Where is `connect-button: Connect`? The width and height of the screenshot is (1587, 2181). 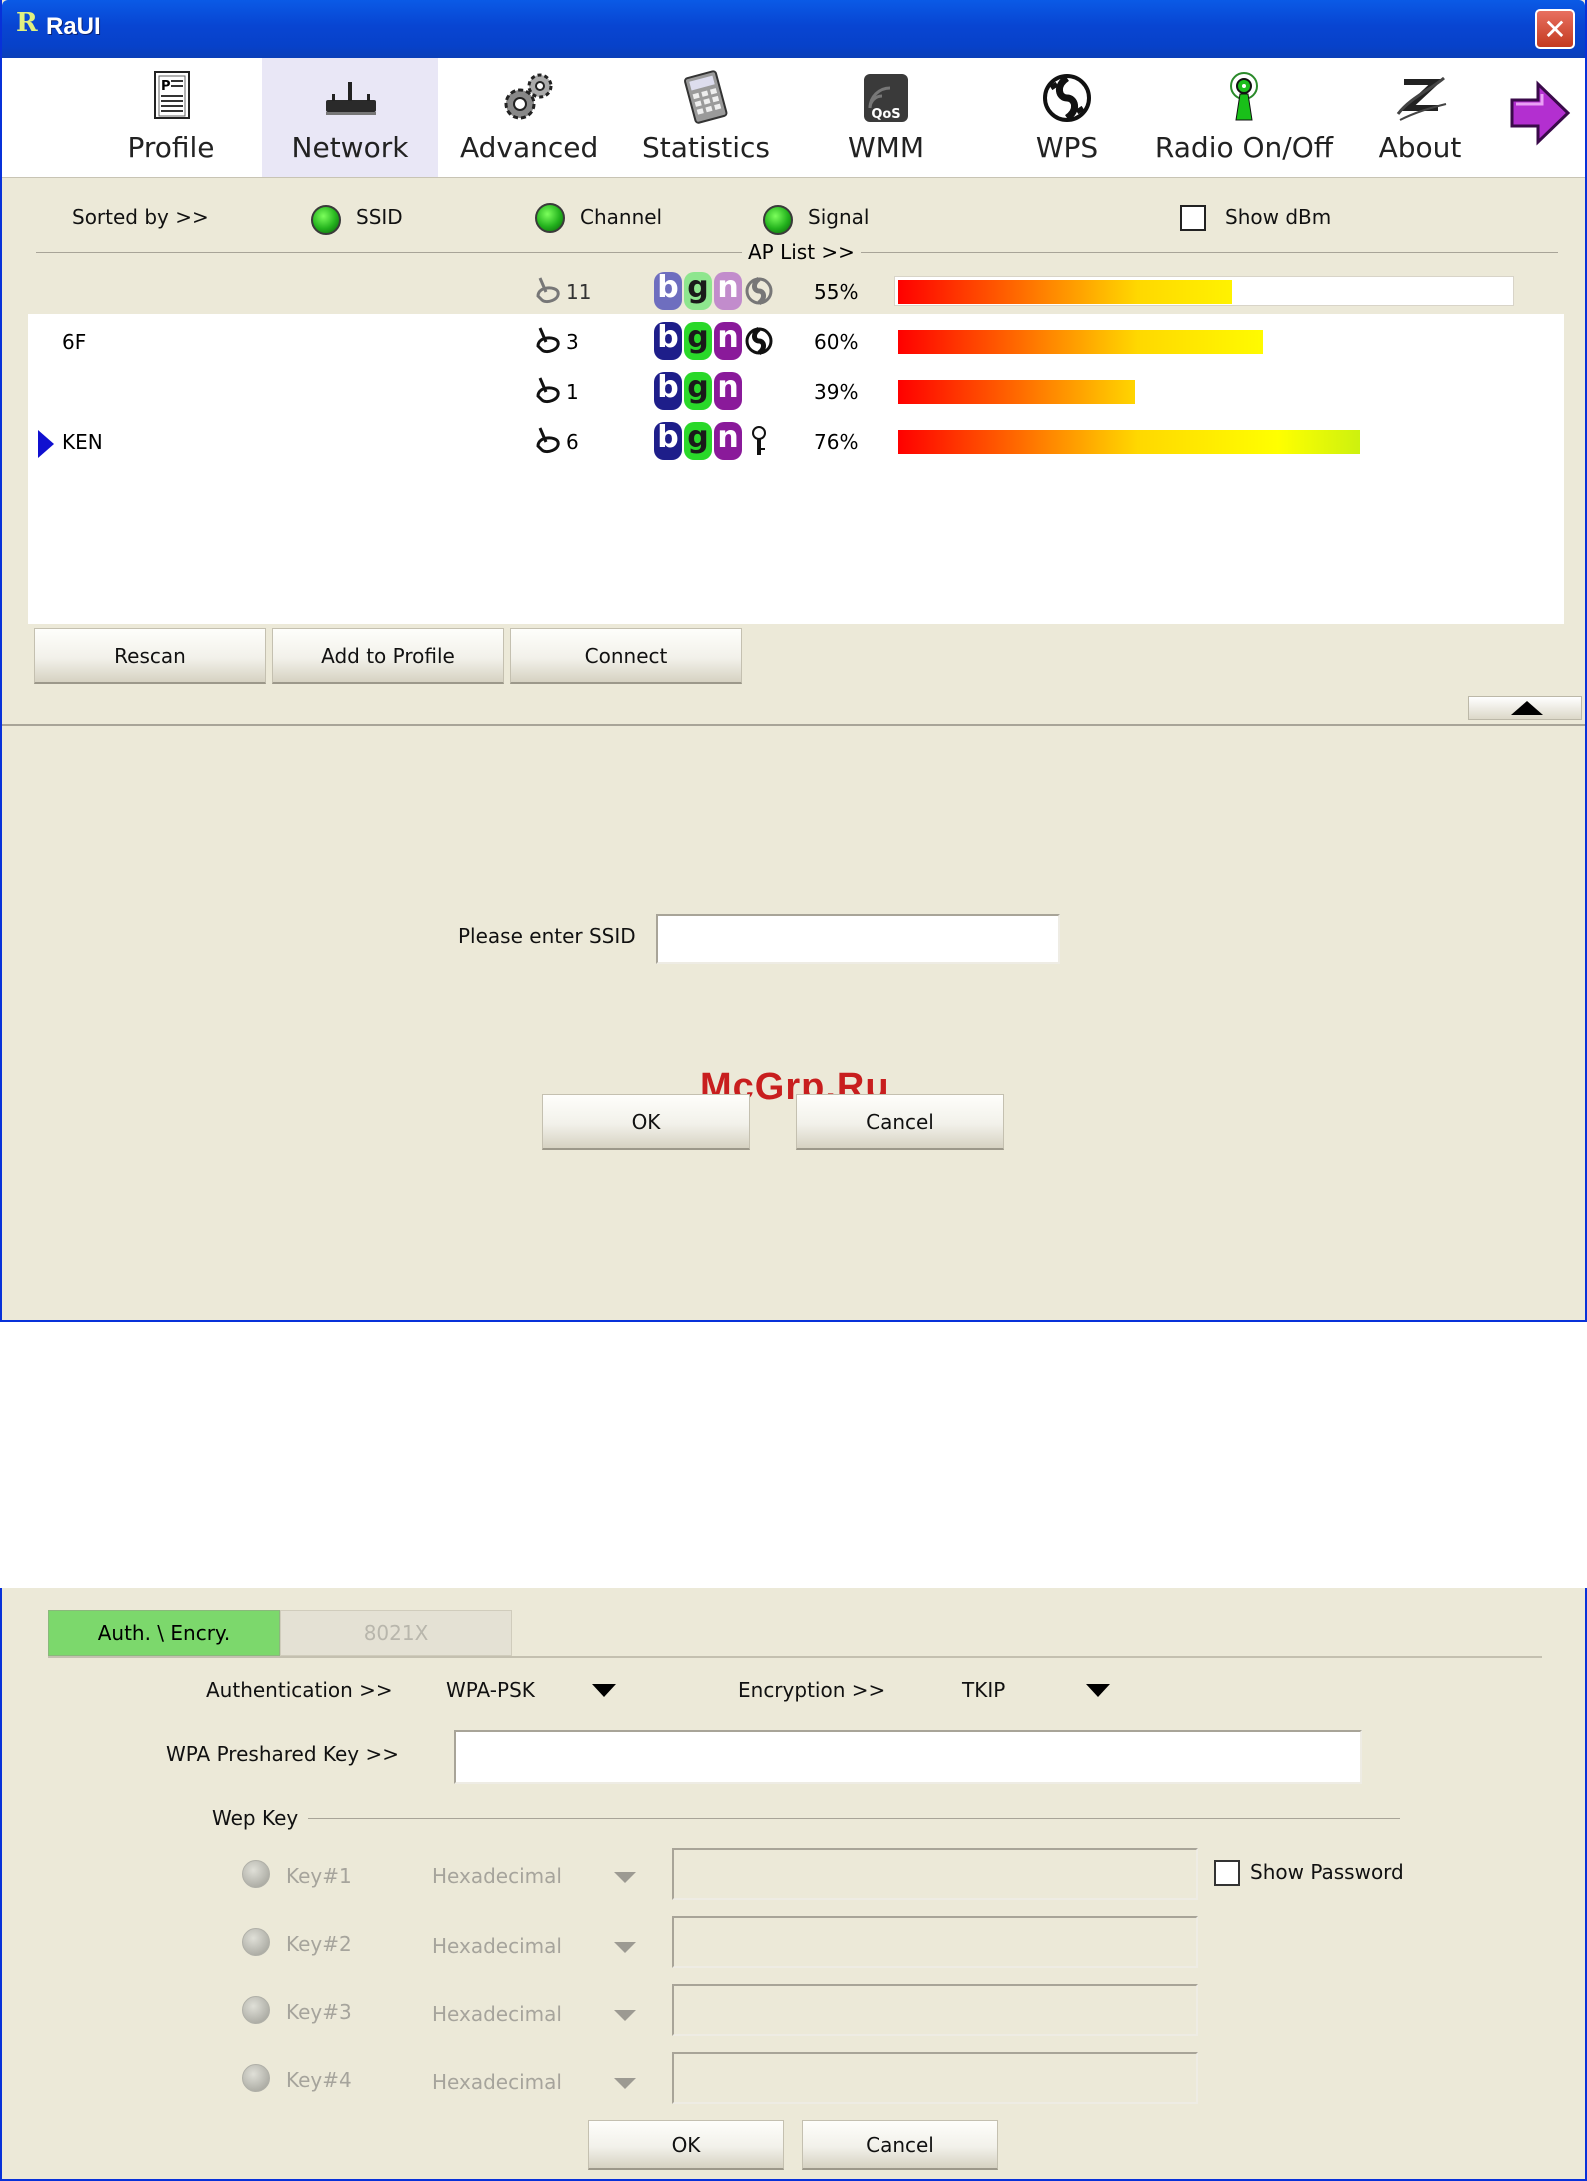
connect-button: Connect is located at coordinates (626, 656).